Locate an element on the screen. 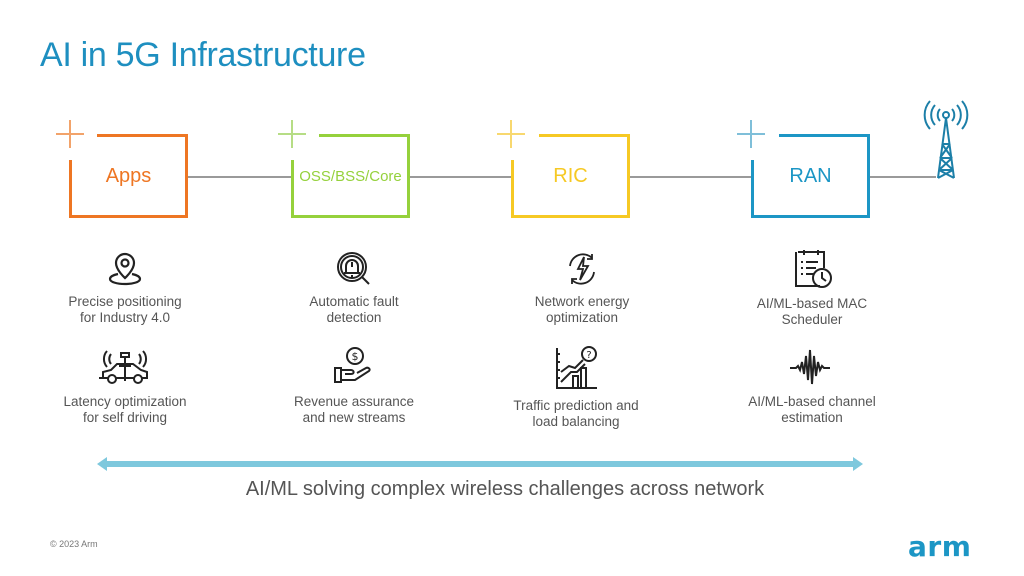 This screenshot has width=1024, height=576. use-case-label: AI/ML-based MAC Scheduler is located at coordinates (812, 311).